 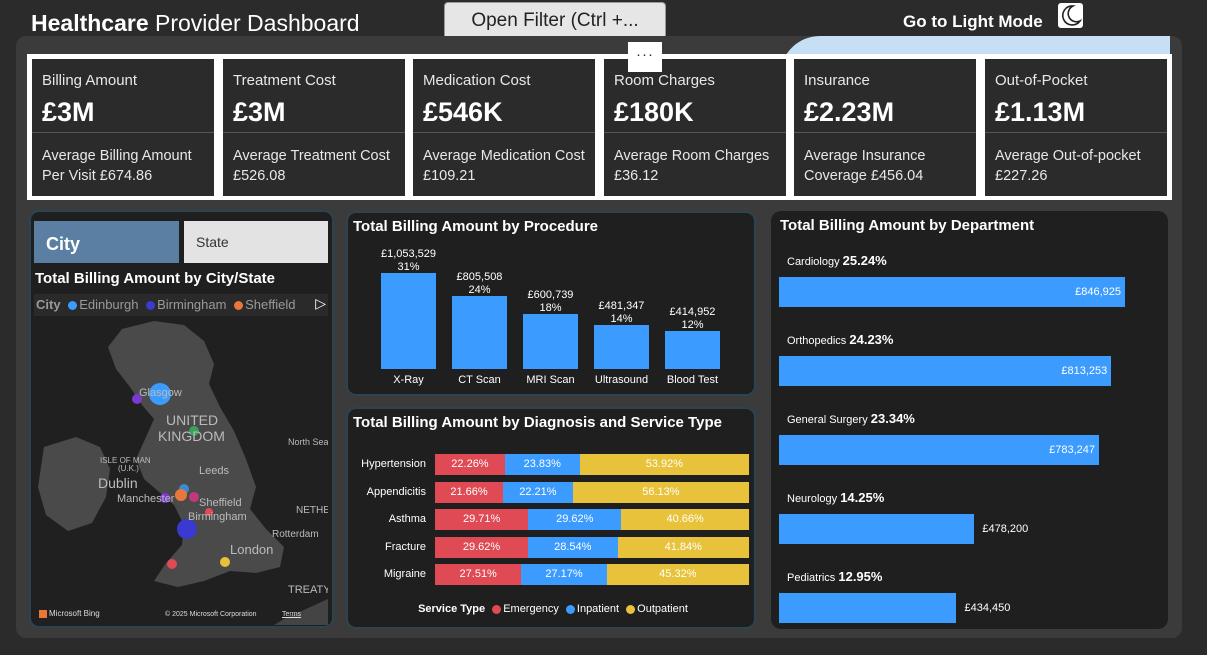 I want to click on map-label-leeds: Leeds, so click(x=214, y=471).